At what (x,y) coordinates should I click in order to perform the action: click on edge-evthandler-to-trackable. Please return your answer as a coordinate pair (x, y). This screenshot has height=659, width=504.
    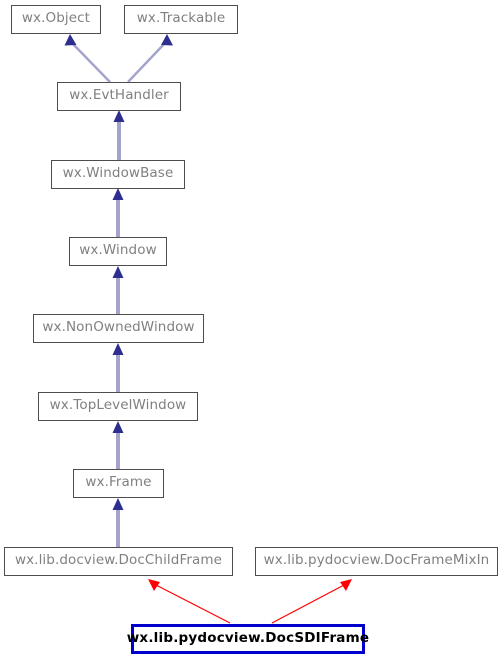
    Looking at the image, I should click on (150, 58).